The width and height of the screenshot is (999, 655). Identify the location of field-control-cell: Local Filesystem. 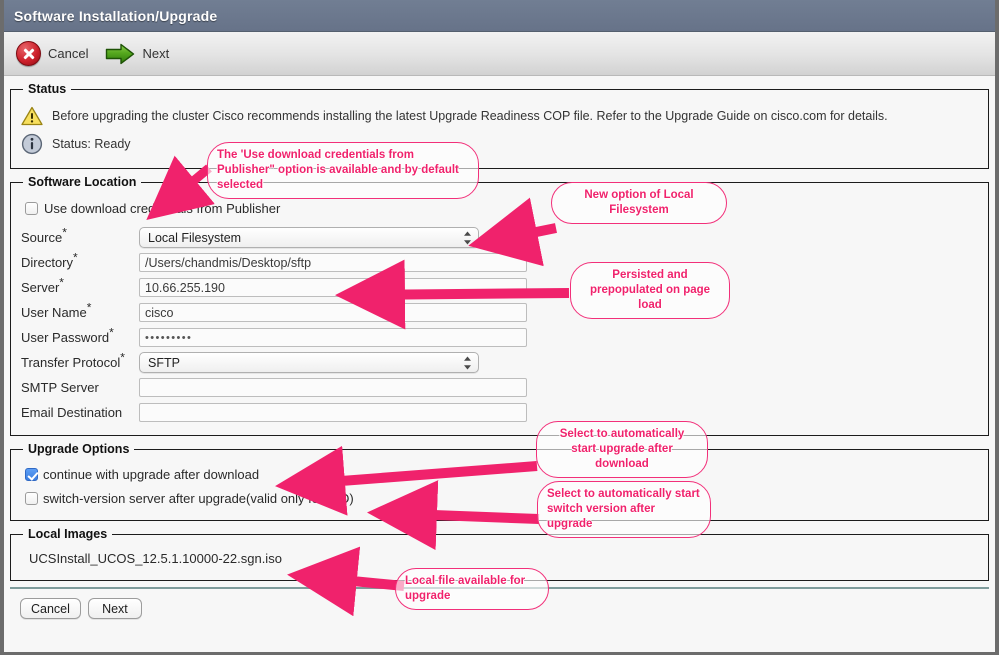
(558, 237).